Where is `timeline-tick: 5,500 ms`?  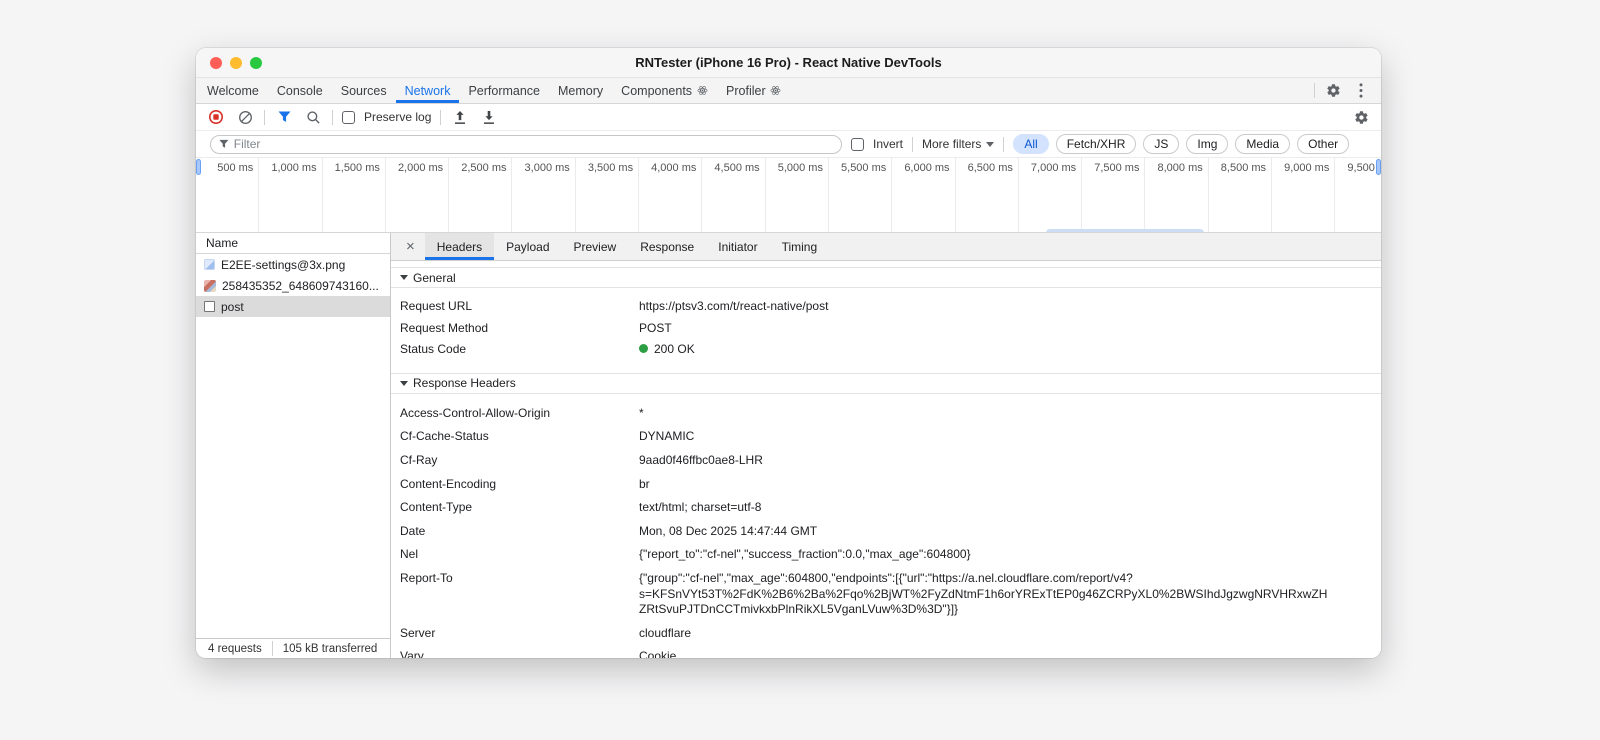
timeline-tick: 5,500 ms is located at coordinates (861, 195).